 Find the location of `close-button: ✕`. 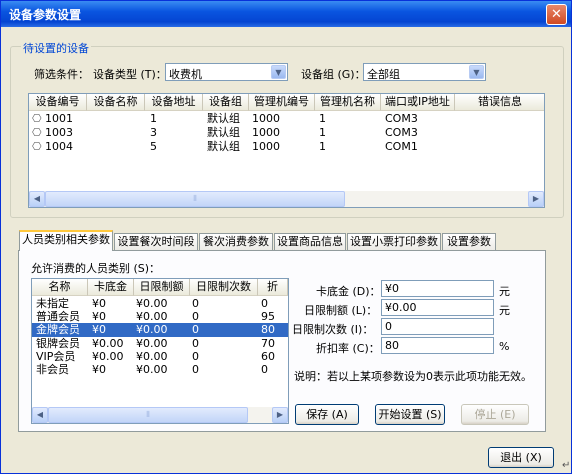

close-button: ✕ is located at coordinates (556, 14).